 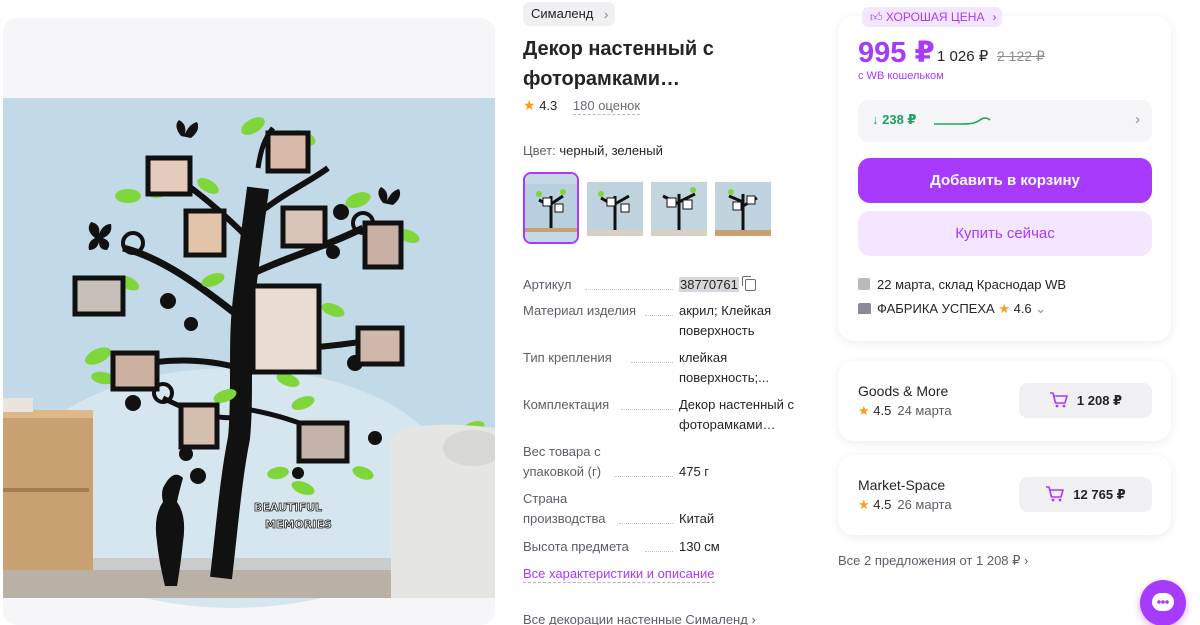 I want to click on offer-date: 24 марта, so click(x=924, y=410).